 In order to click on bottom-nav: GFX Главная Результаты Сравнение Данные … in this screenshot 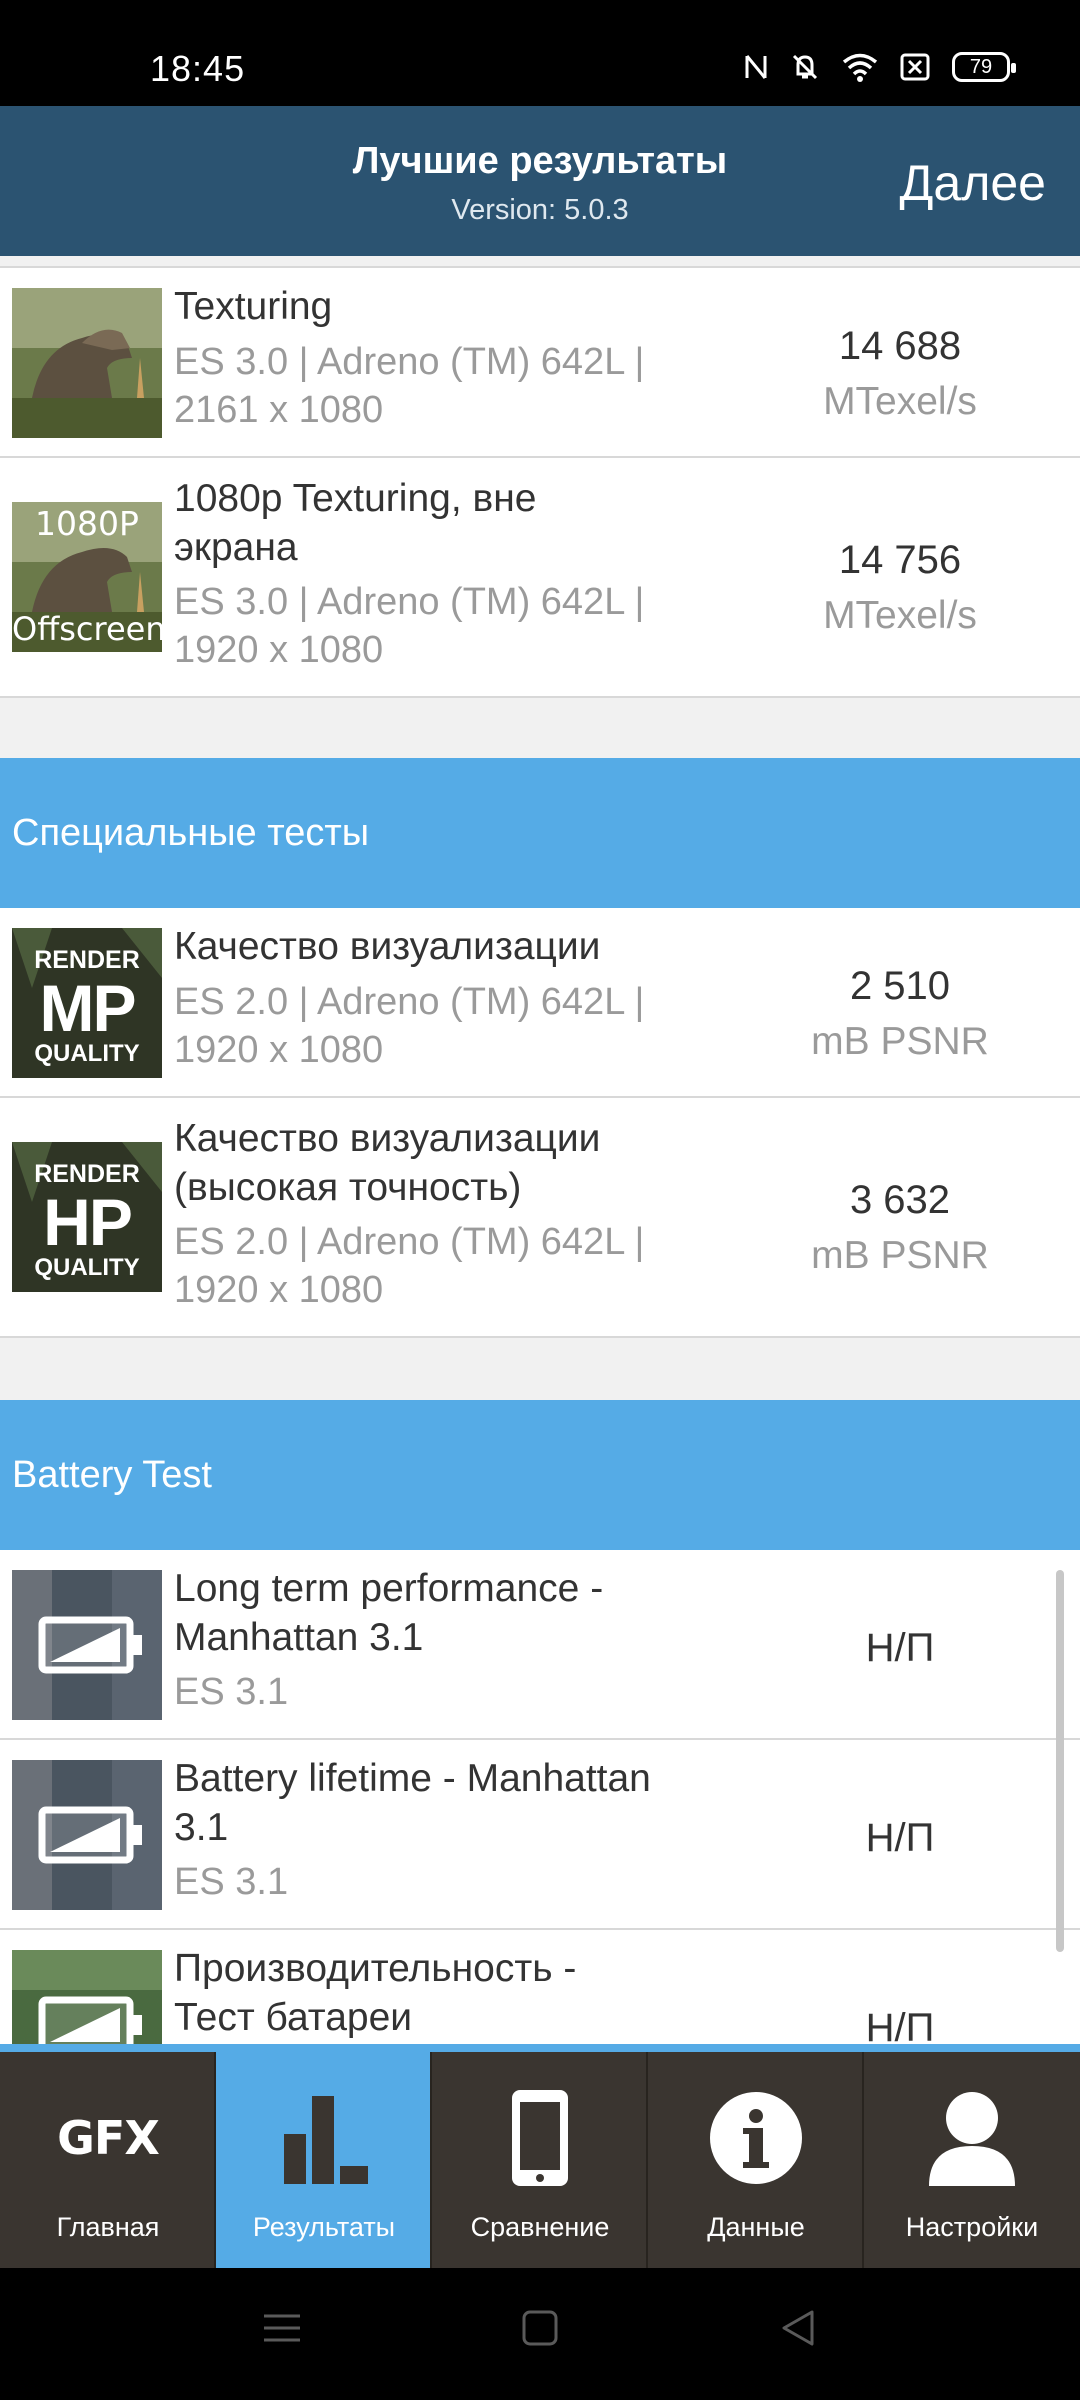, I will do `click(540, 2156)`.